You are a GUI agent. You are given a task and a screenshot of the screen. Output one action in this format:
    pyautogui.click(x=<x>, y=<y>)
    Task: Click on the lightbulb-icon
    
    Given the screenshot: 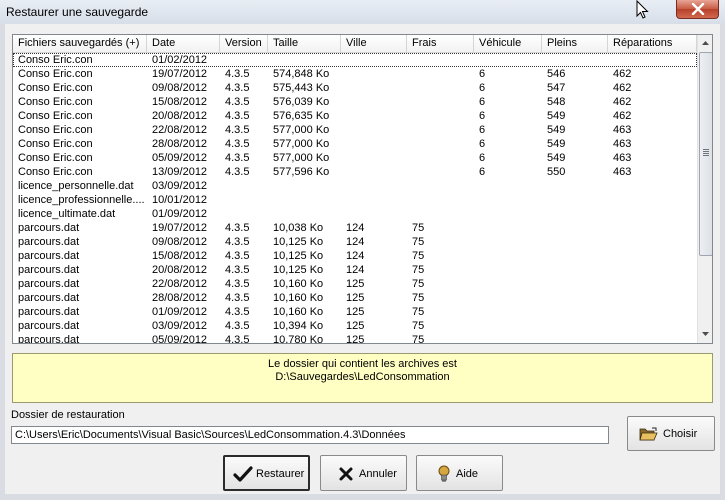 What is the action you would take?
    pyautogui.click(x=444, y=473)
    